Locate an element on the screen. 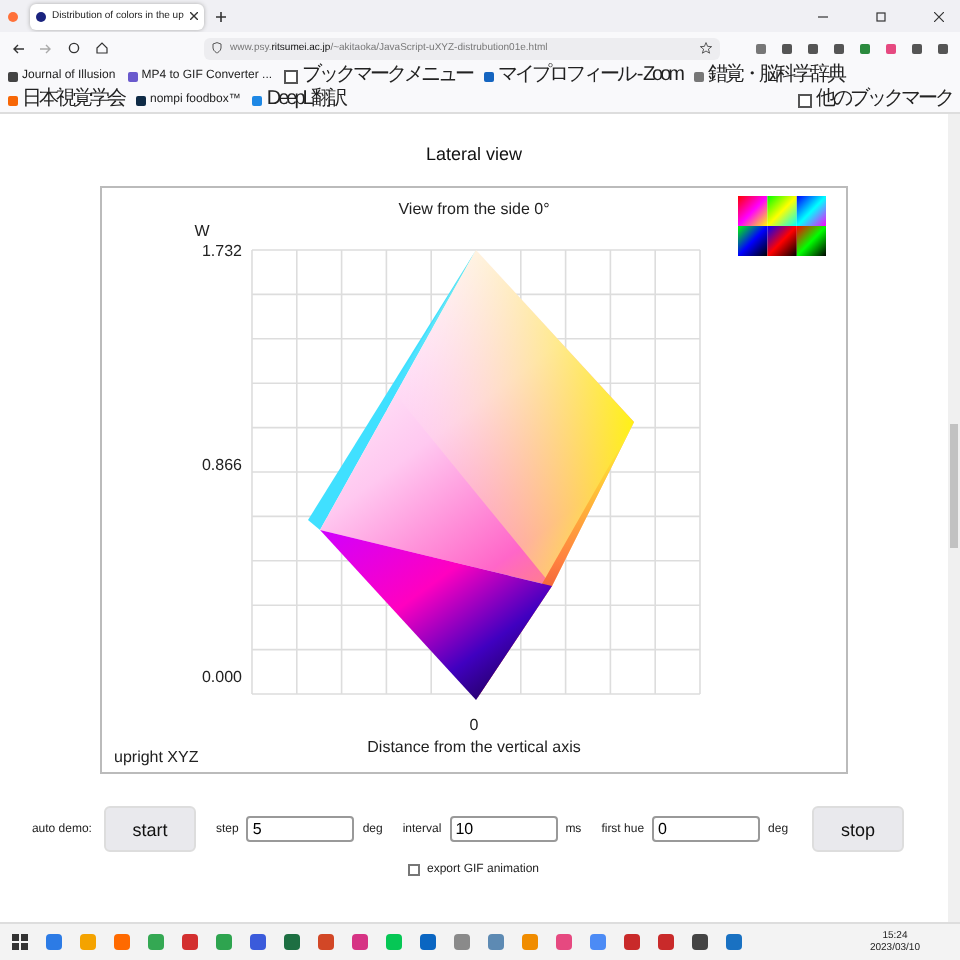  windows-start-icon is located at coordinates (20, 942).